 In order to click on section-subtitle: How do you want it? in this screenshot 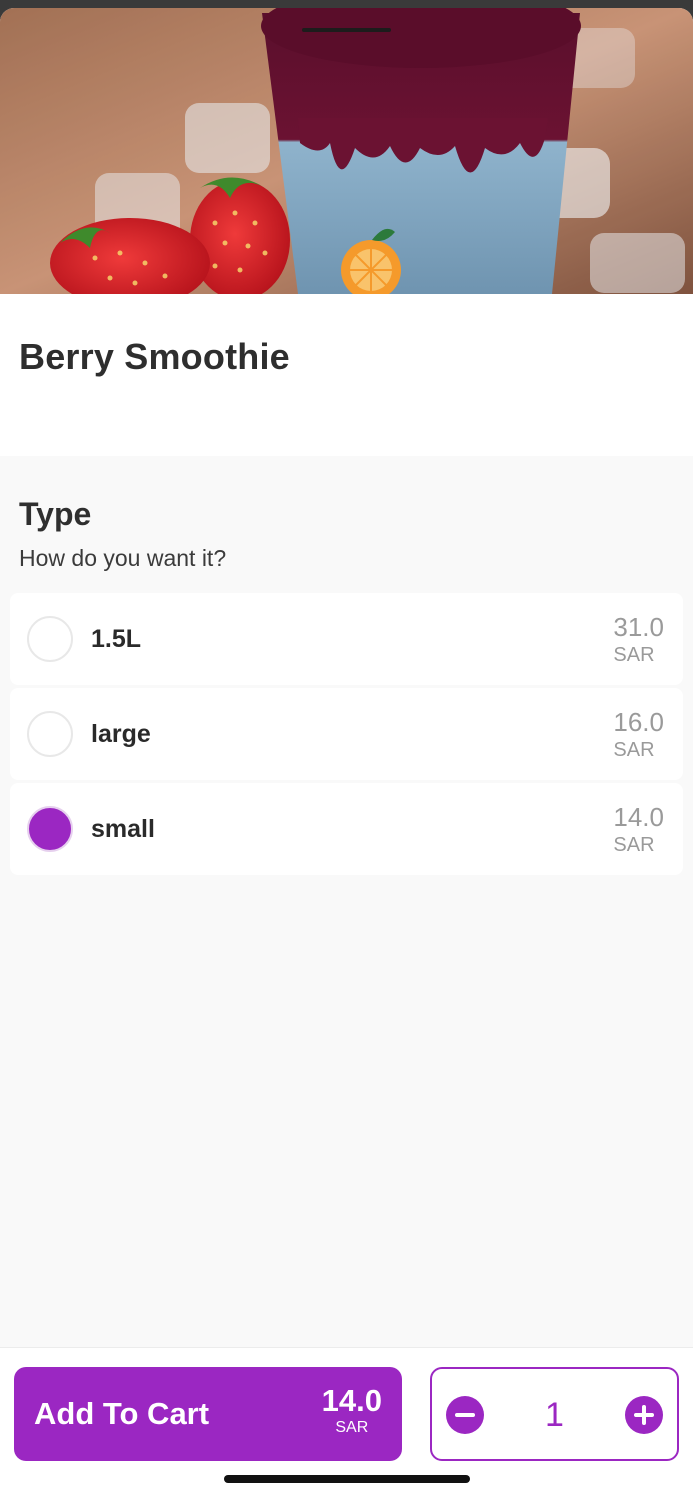, I will do `click(123, 558)`.